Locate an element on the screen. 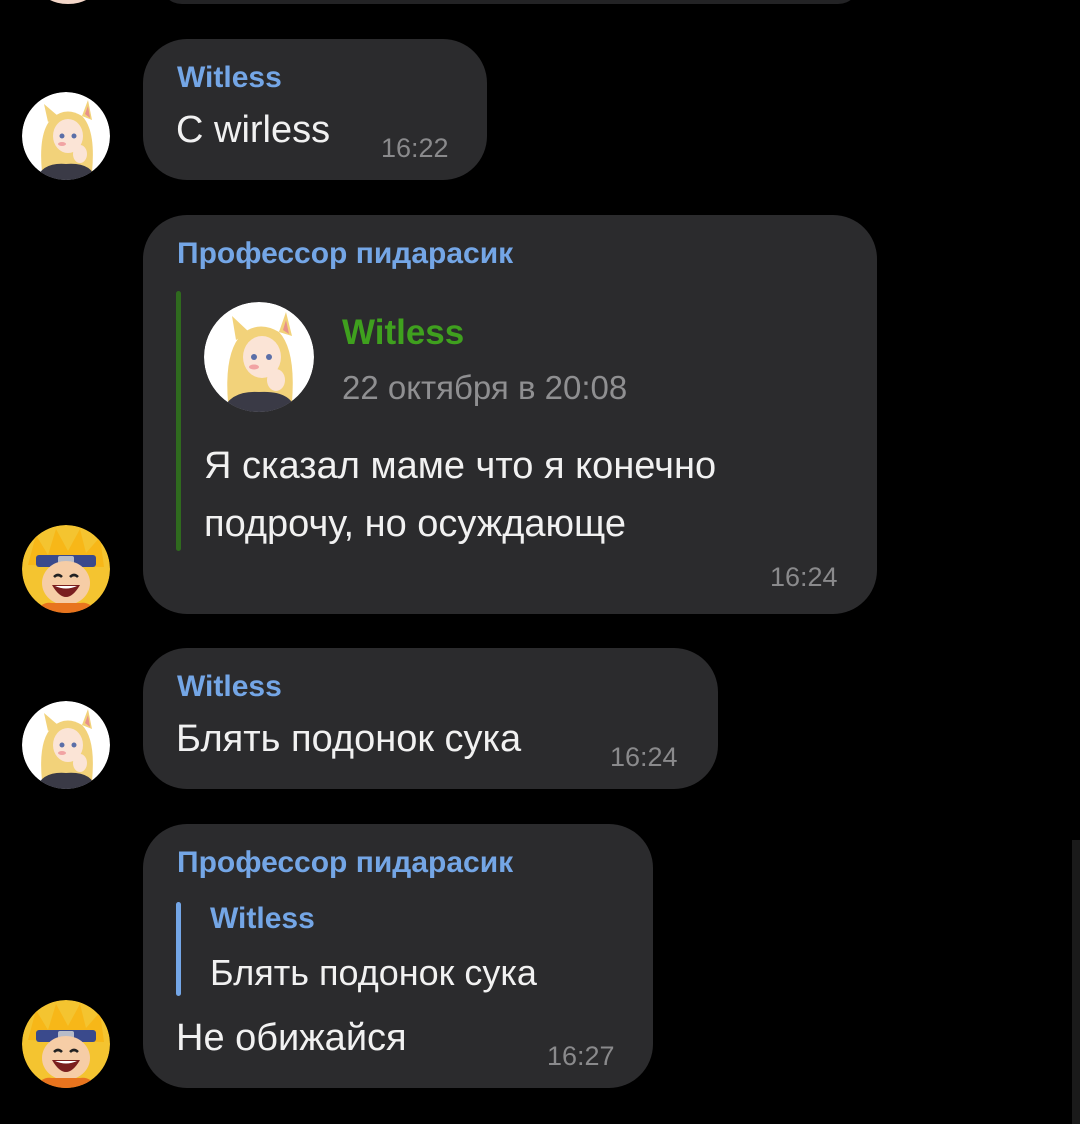  message-time: 16:22 is located at coordinates (415, 148).